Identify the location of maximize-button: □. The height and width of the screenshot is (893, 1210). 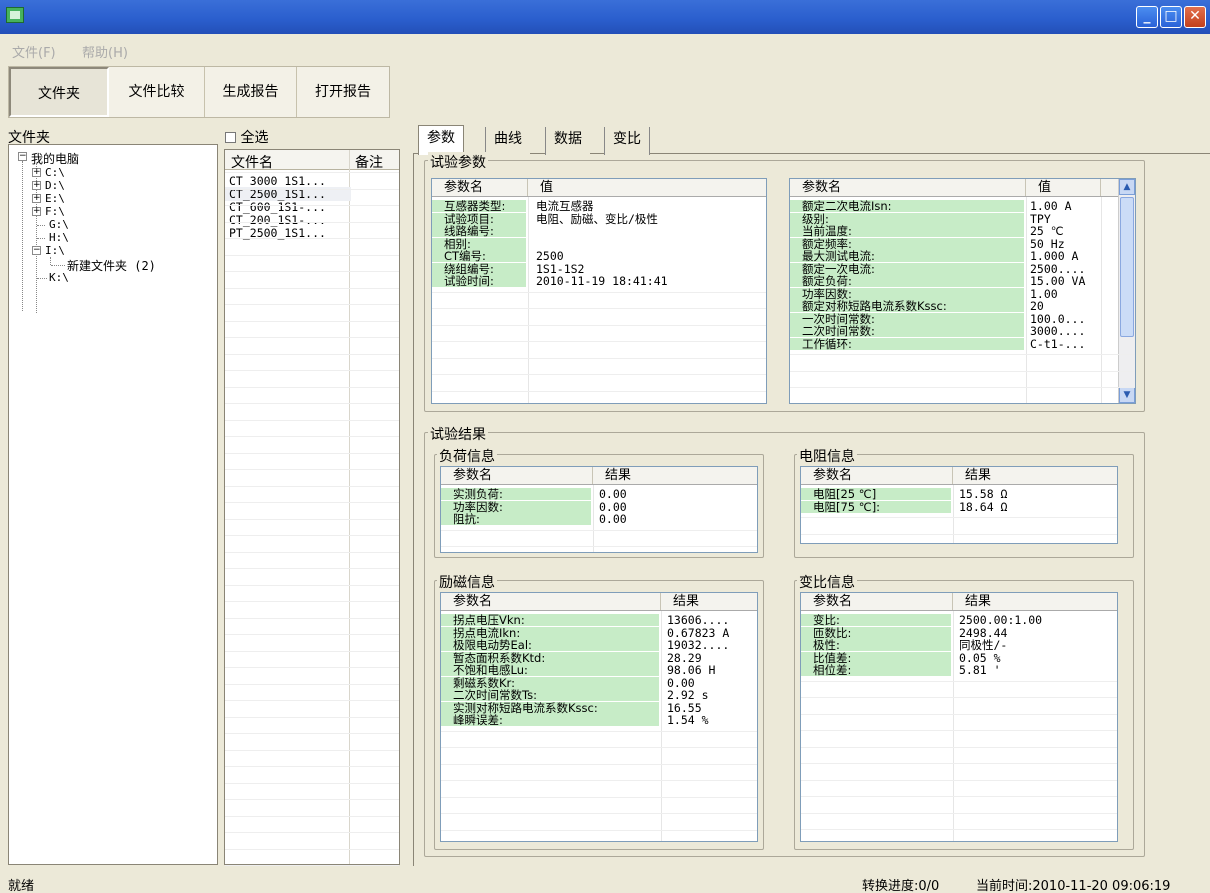
(1171, 17).